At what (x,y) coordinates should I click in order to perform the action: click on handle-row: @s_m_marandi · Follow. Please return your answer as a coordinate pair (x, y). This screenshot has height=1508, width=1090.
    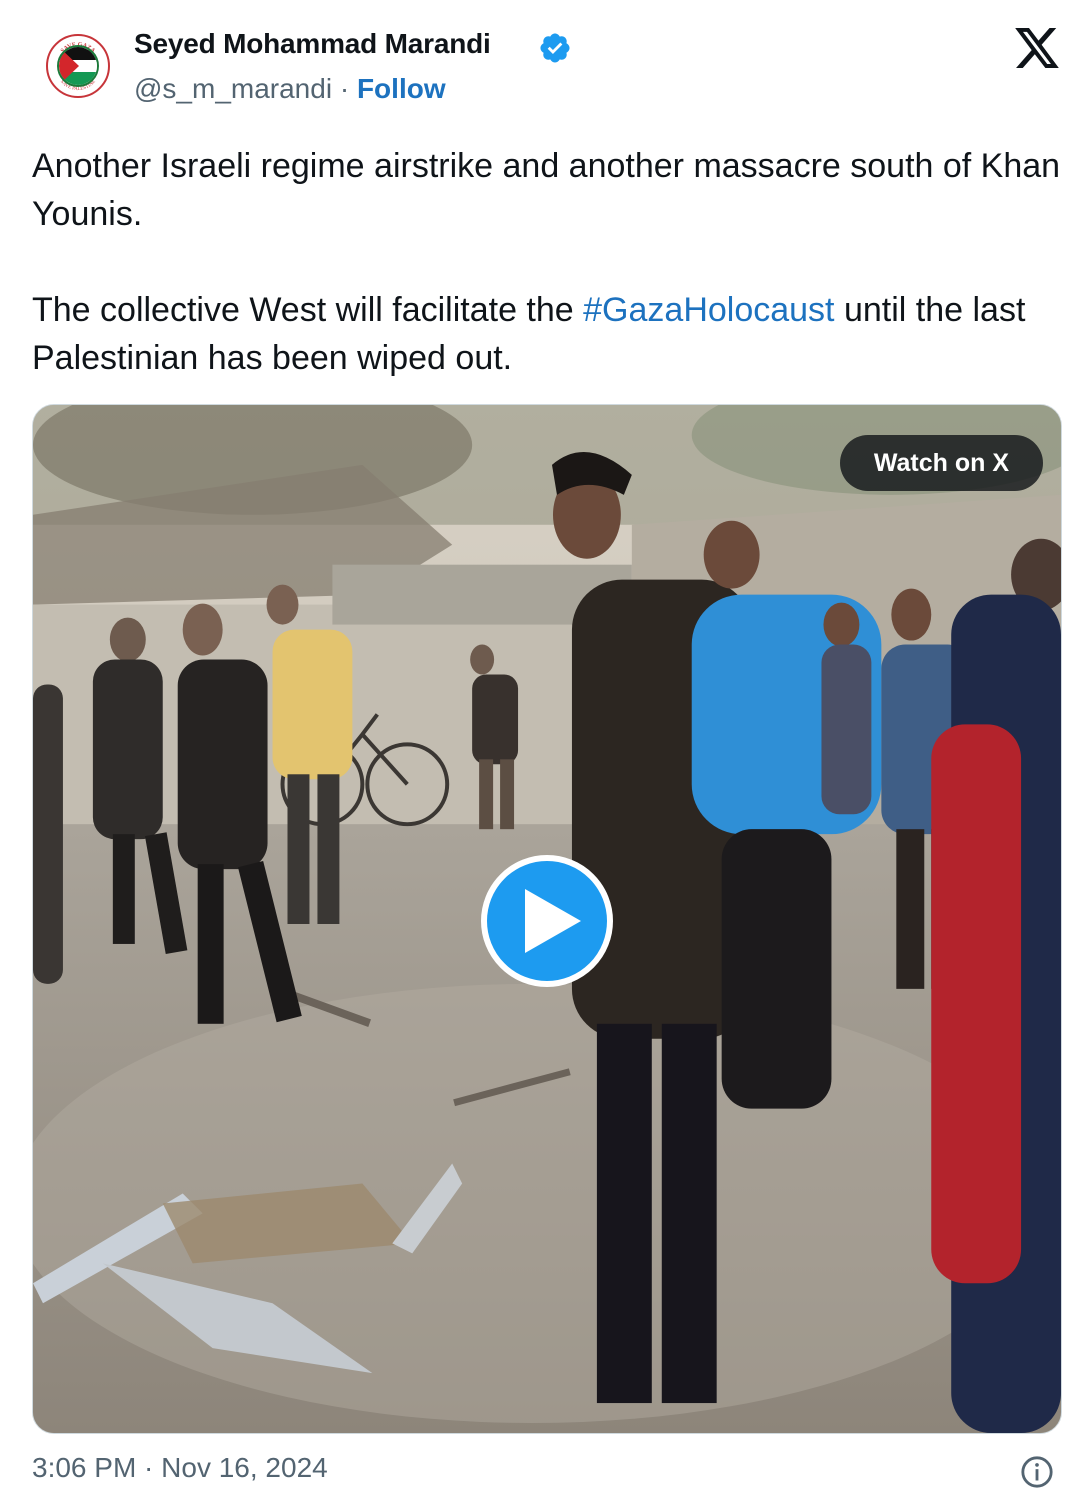
    Looking at the image, I should click on (290, 89).